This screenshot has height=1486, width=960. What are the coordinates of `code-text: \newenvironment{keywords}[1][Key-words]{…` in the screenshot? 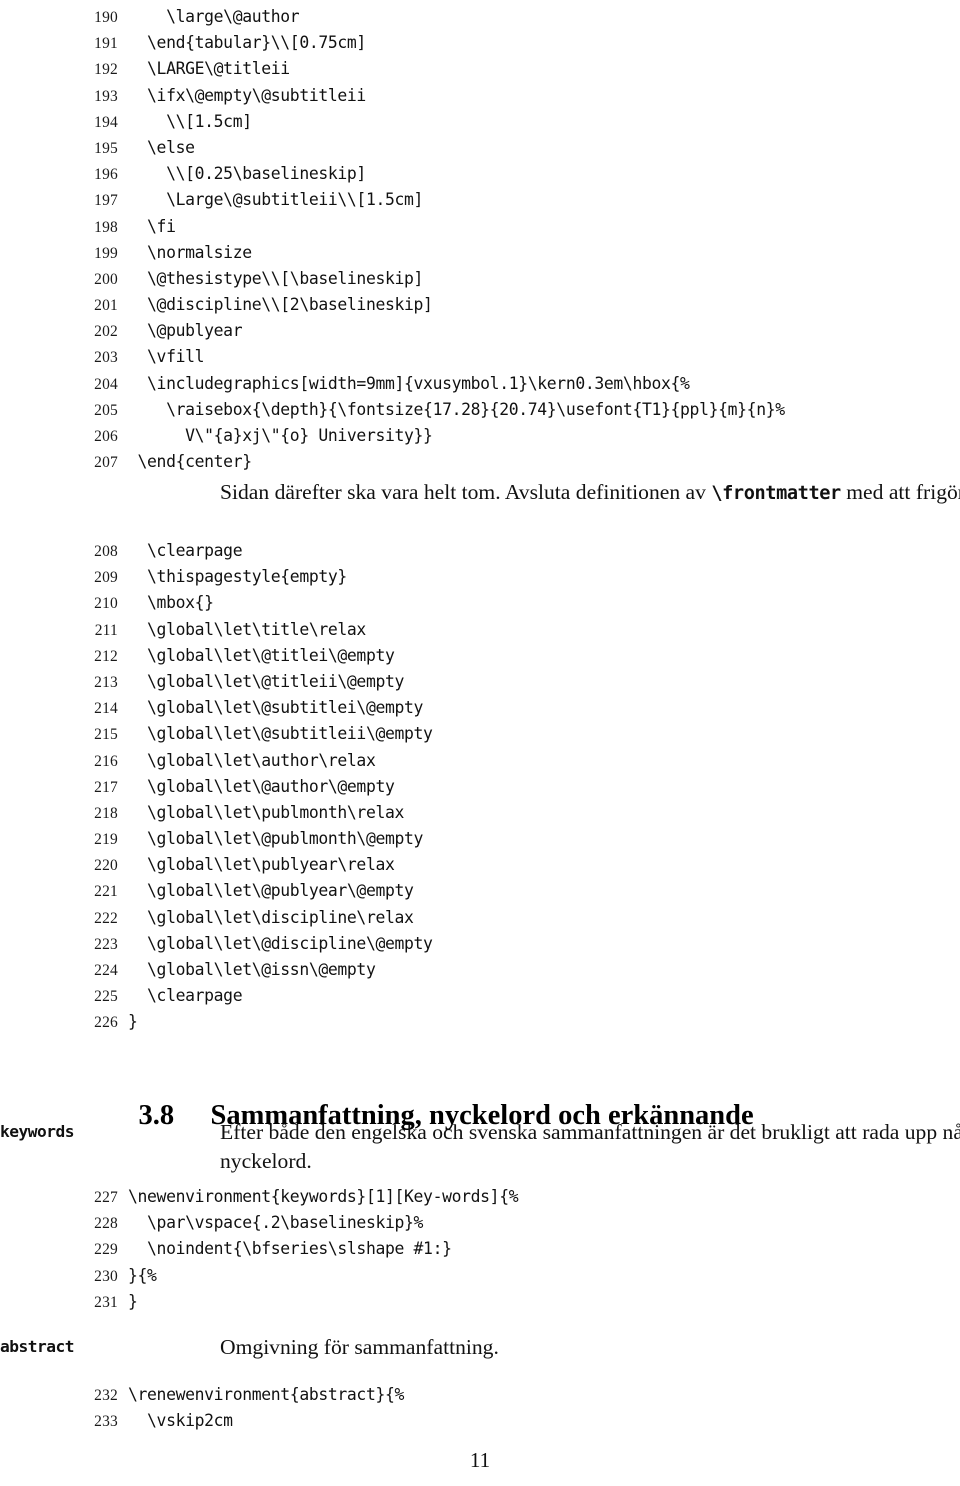 It's located at (323, 1196).